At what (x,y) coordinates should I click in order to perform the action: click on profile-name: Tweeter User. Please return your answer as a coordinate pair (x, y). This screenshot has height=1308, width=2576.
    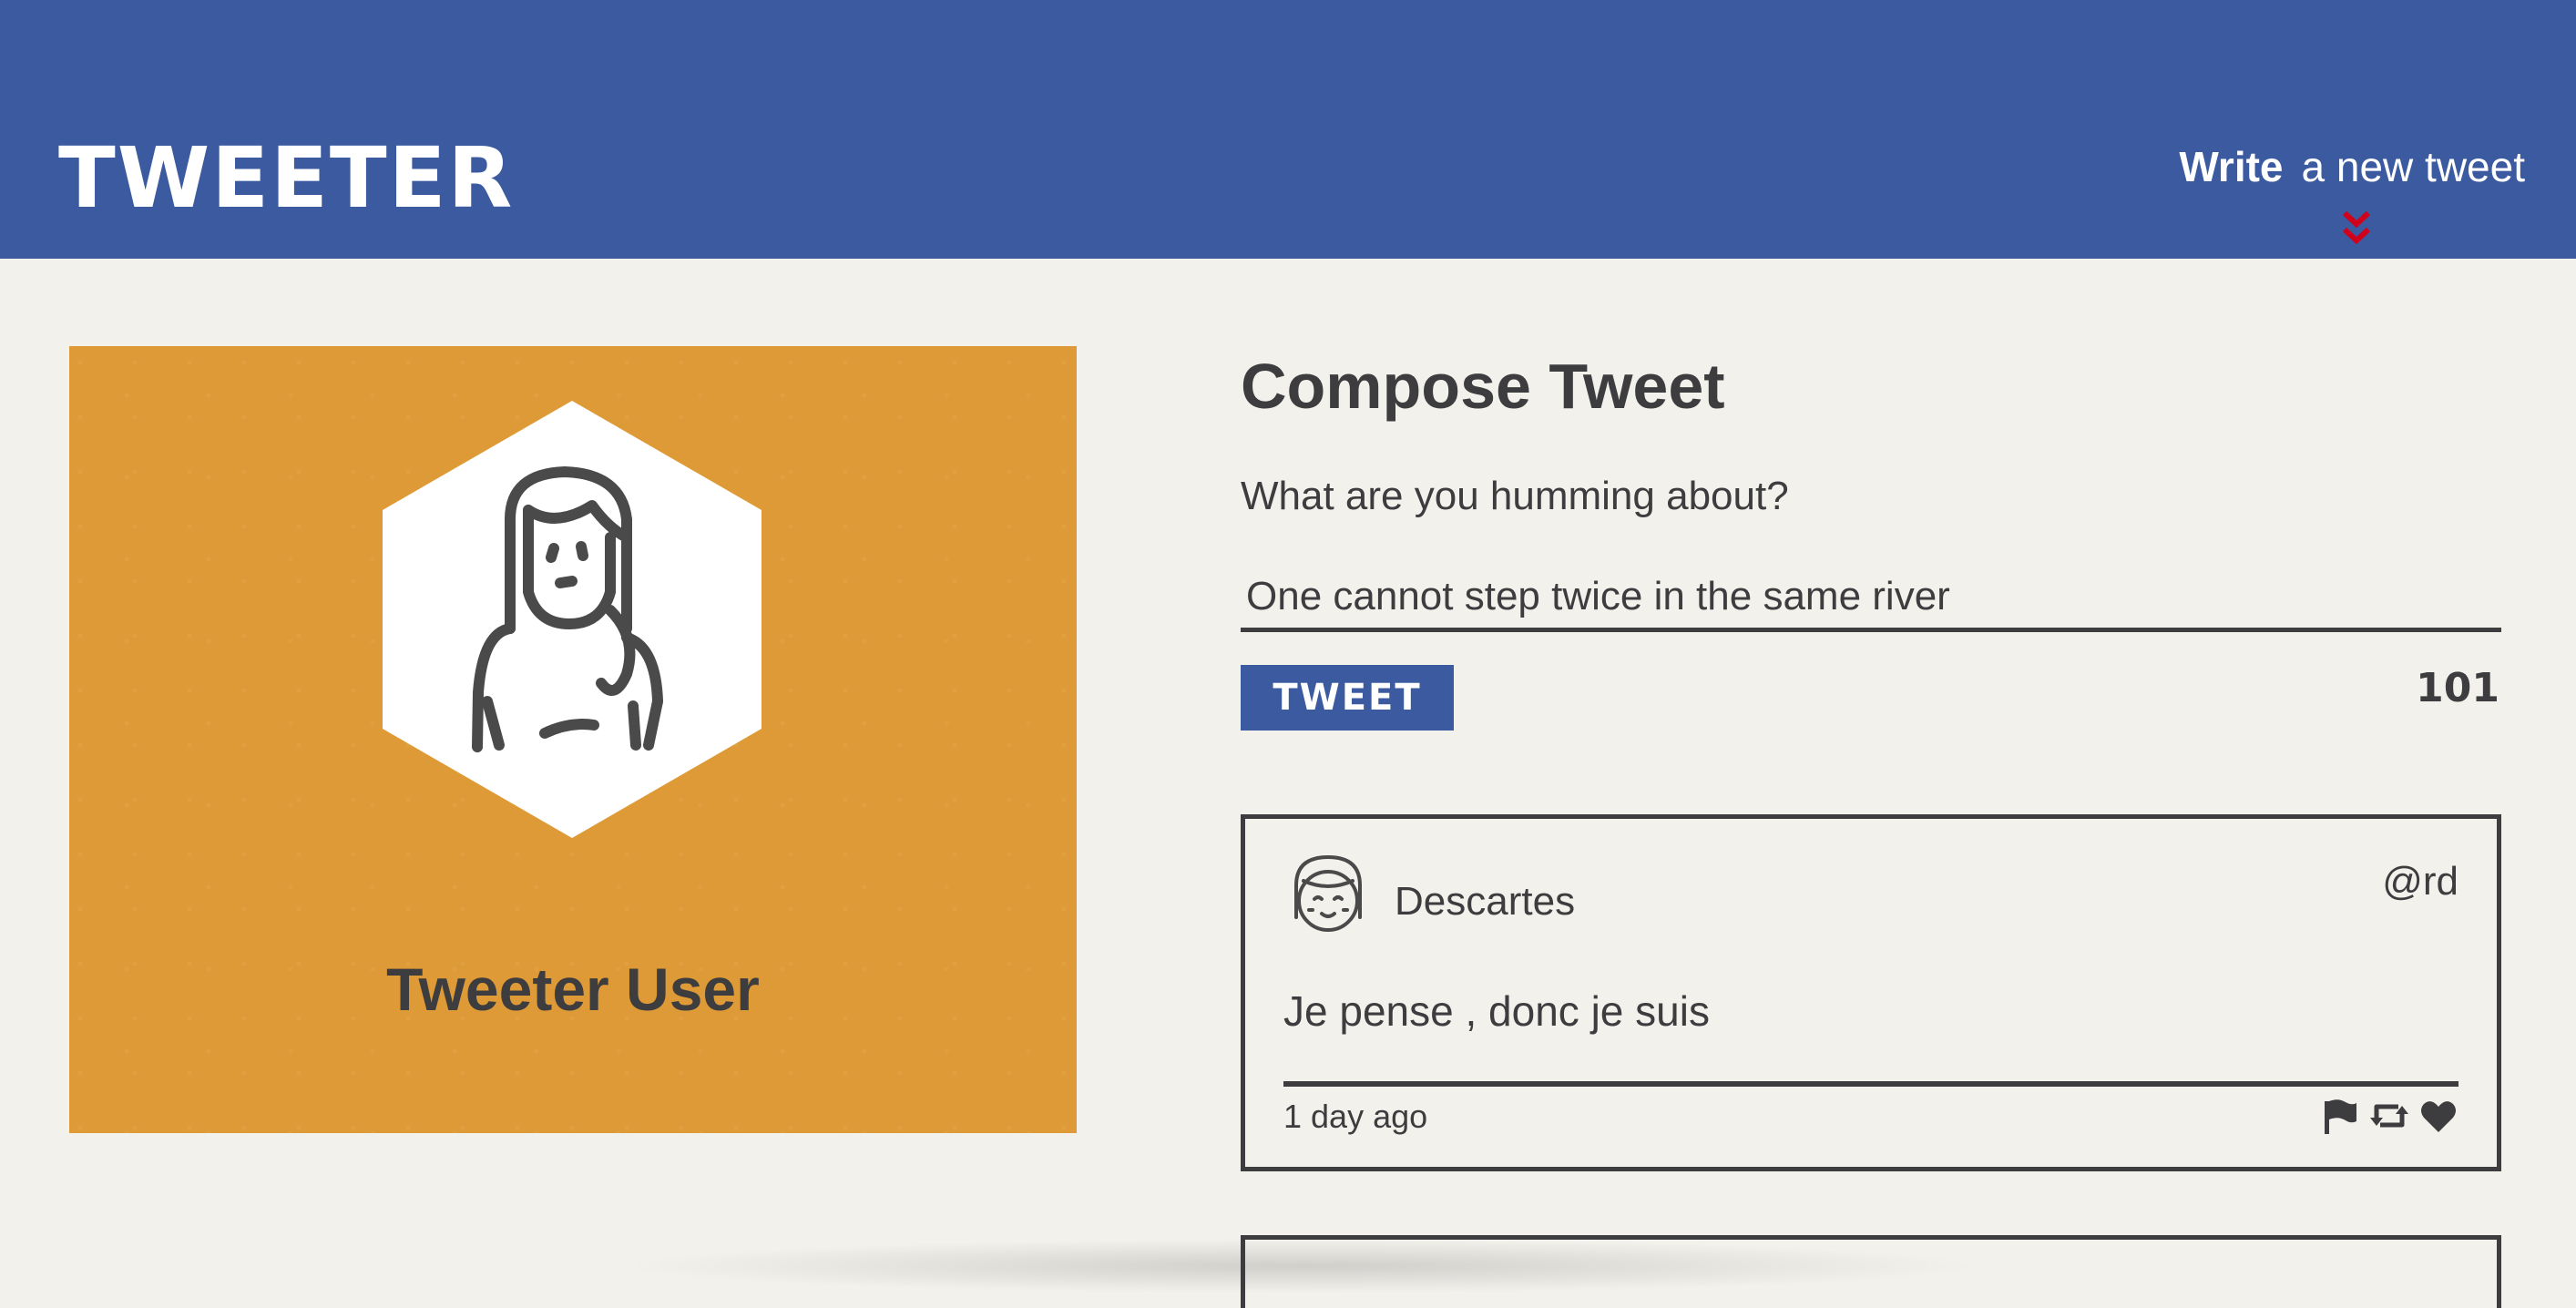
    Looking at the image, I should click on (573, 989).